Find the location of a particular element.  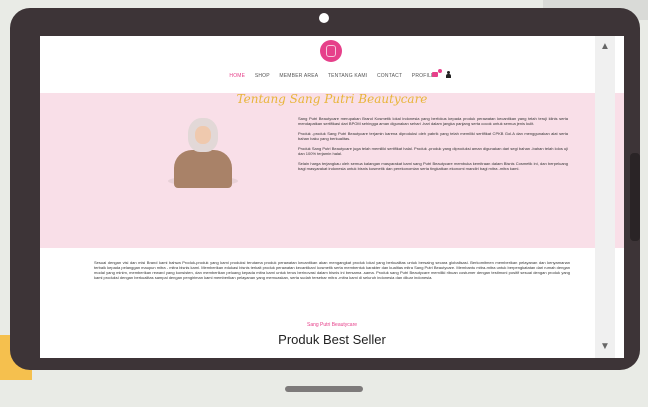

brand-logo is located at coordinates (331, 51).